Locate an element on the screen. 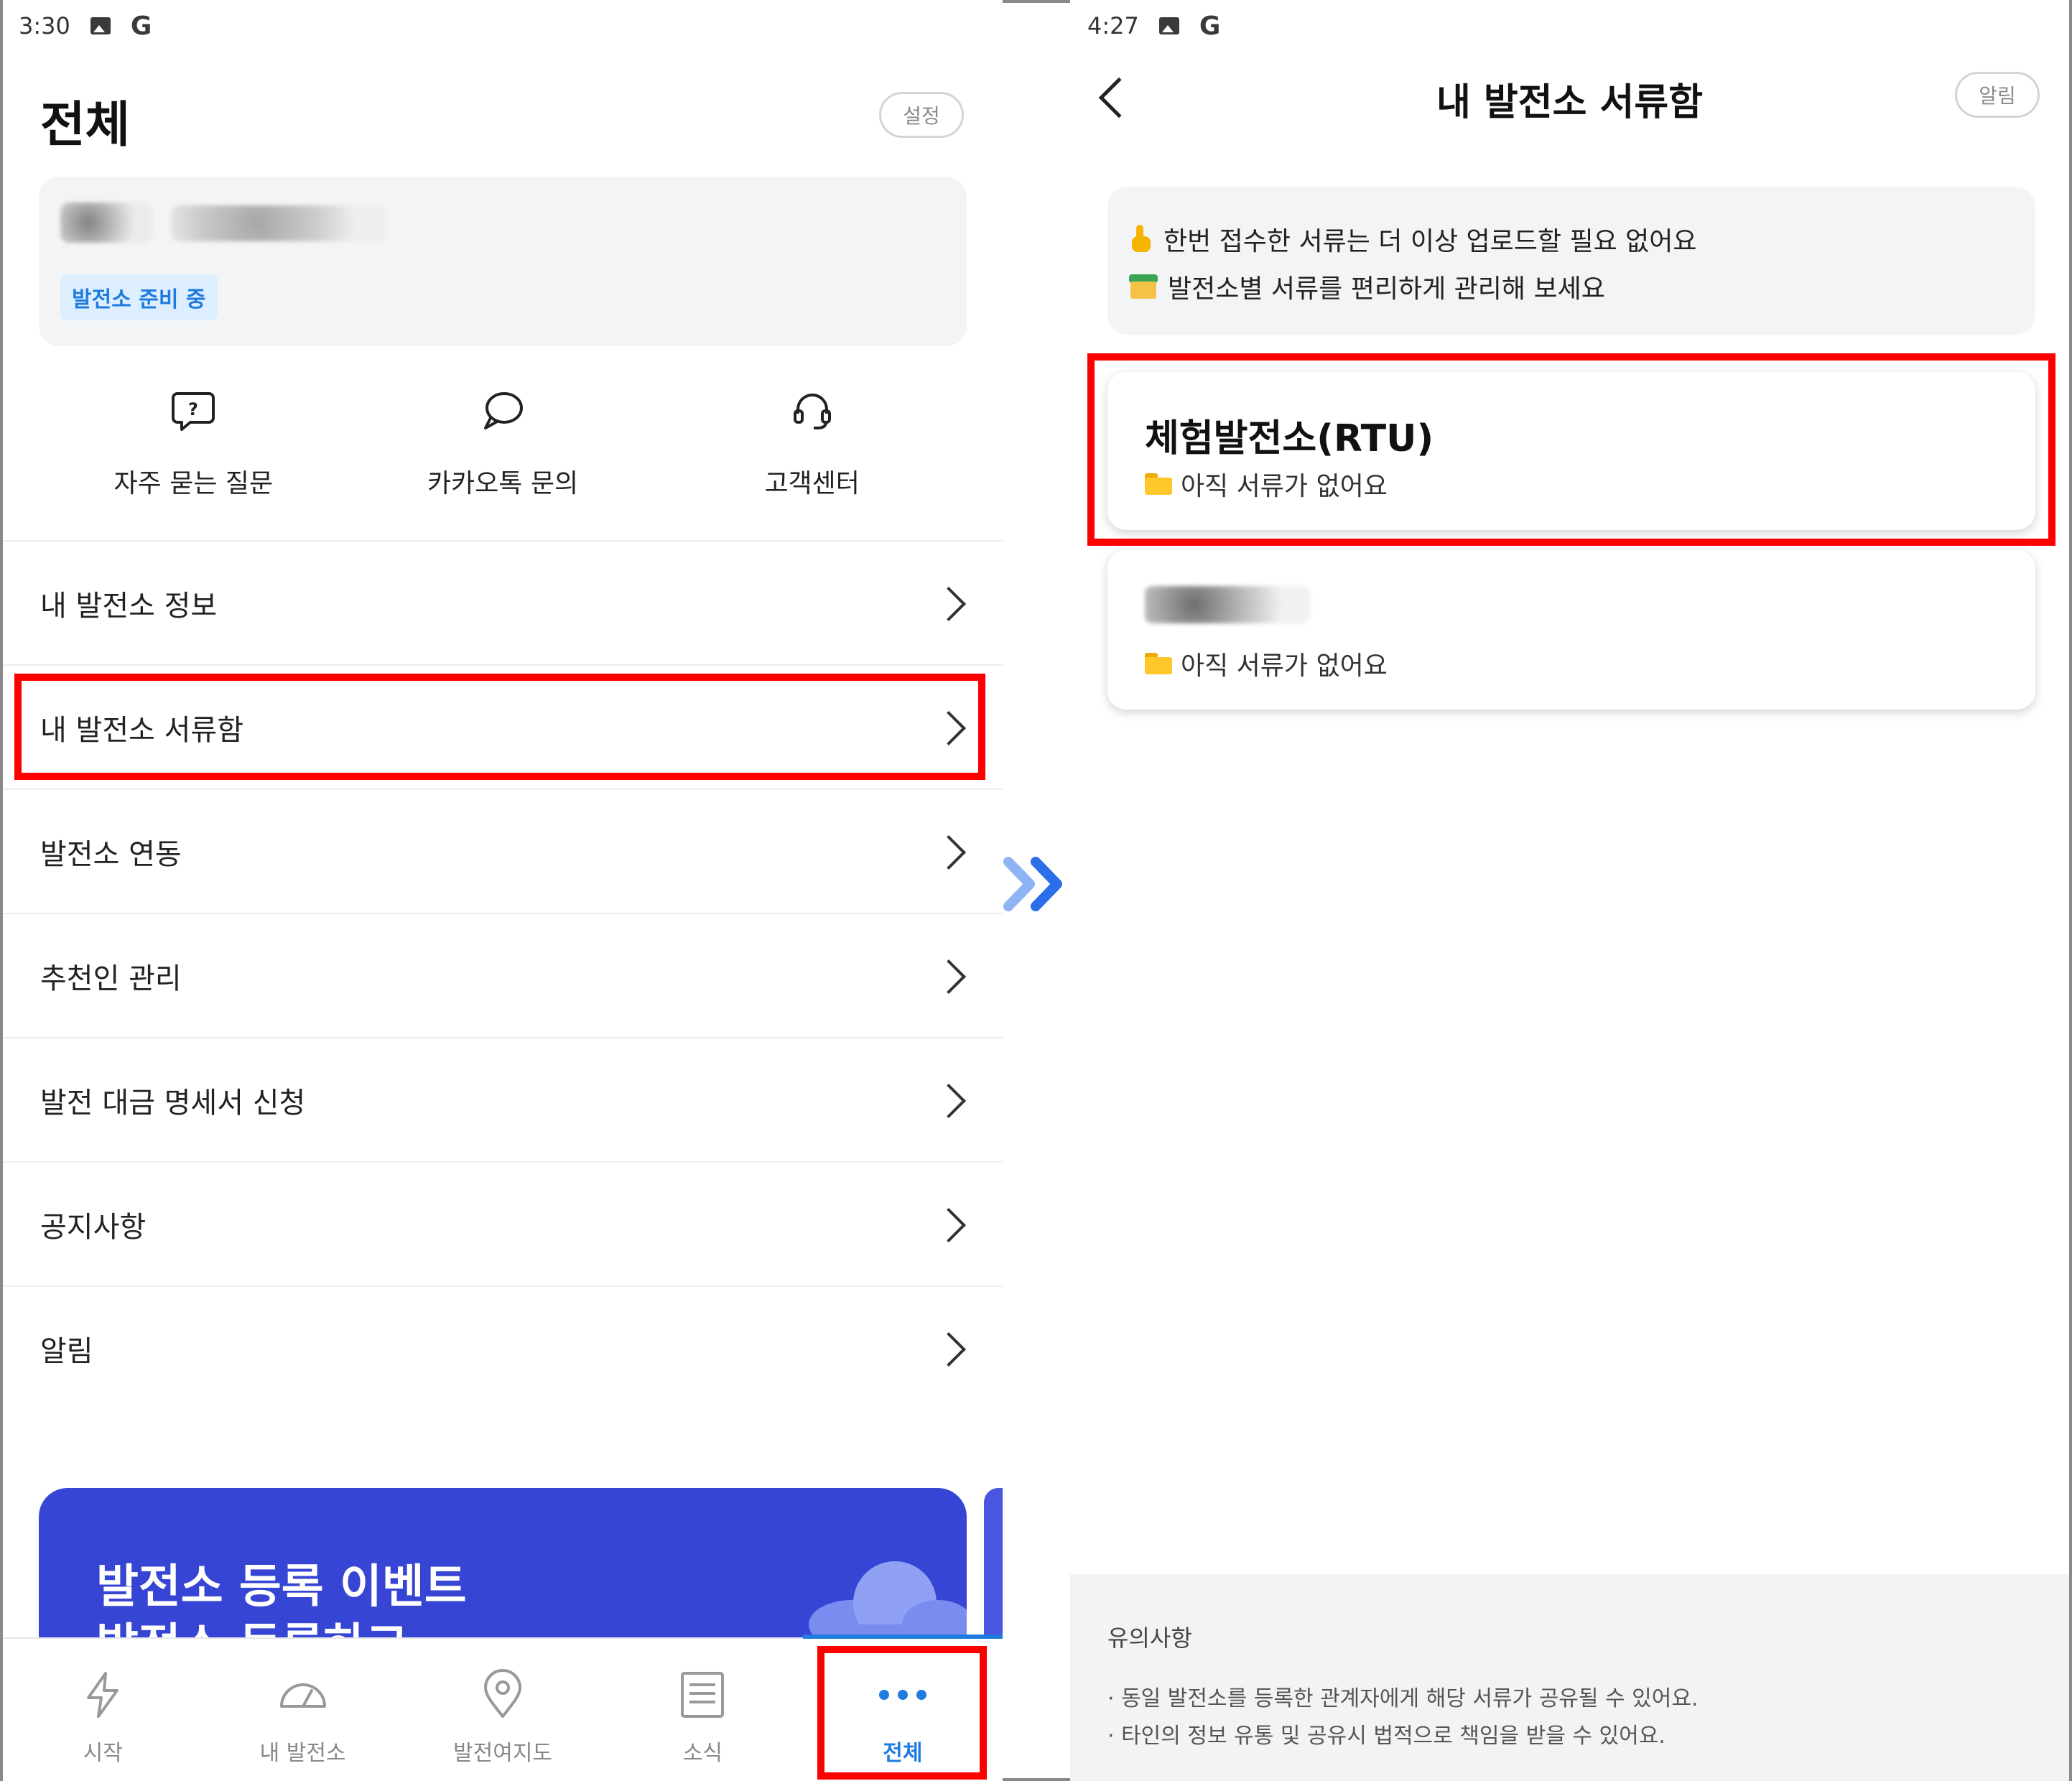 Image resolution: width=2072 pixels, height=1781 pixels. menu-item-referrer: 추천인 관리 is located at coordinates (503, 975).